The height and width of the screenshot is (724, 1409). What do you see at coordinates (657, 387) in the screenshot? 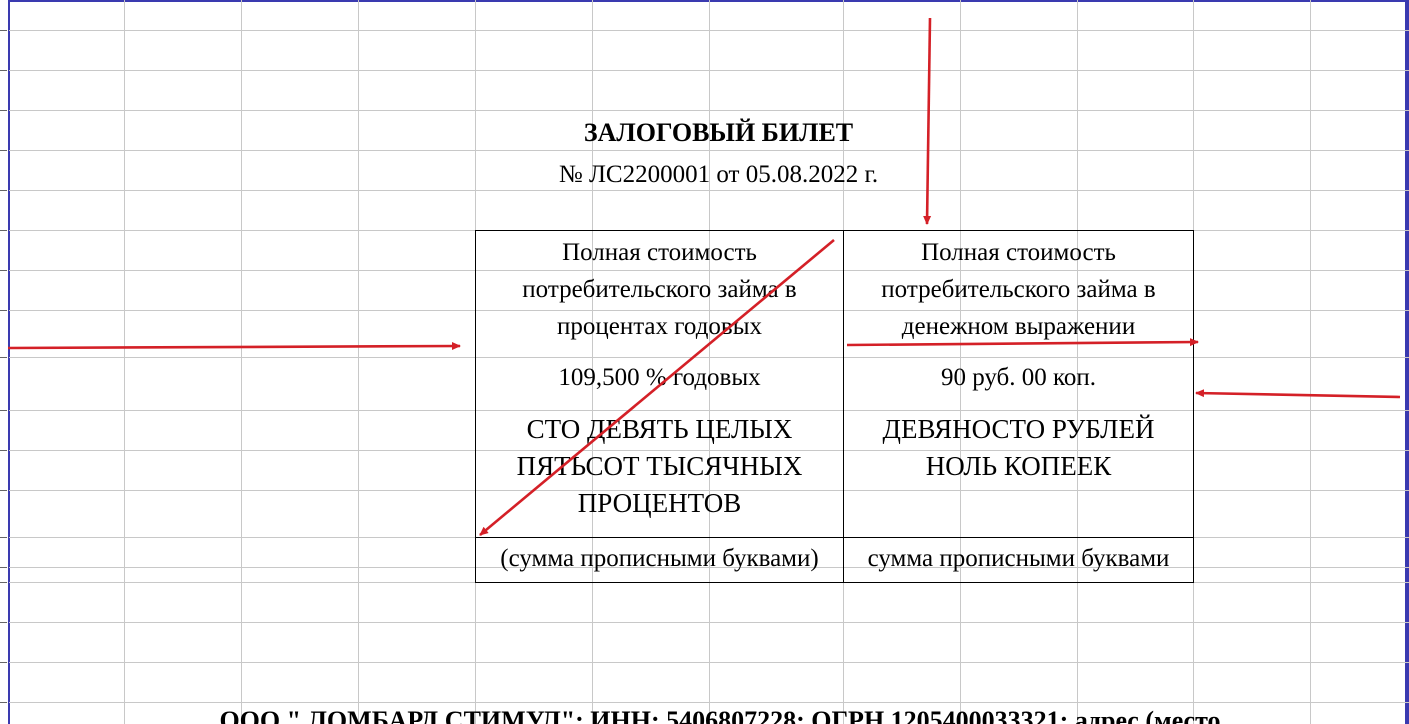
I see `arrow-diagonal-to-caption` at bounding box center [657, 387].